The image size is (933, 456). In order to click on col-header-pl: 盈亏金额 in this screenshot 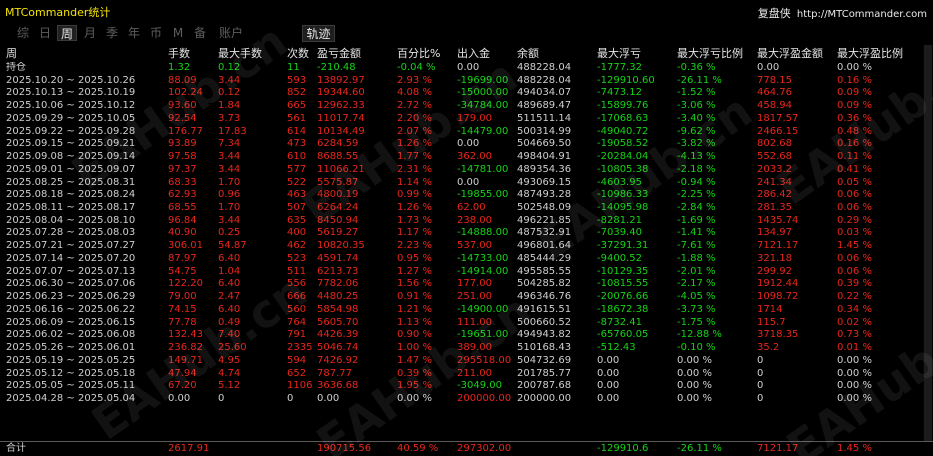, I will do `click(357, 53)`.